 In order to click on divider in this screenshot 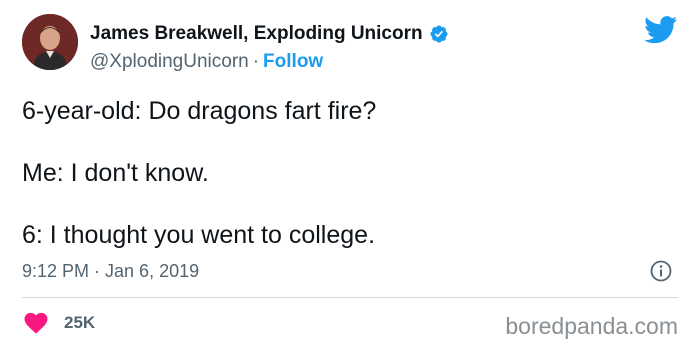, I will do `click(350, 297)`.